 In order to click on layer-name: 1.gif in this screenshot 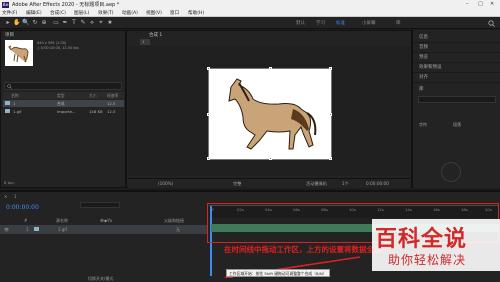, I will do `click(62, 229)`.